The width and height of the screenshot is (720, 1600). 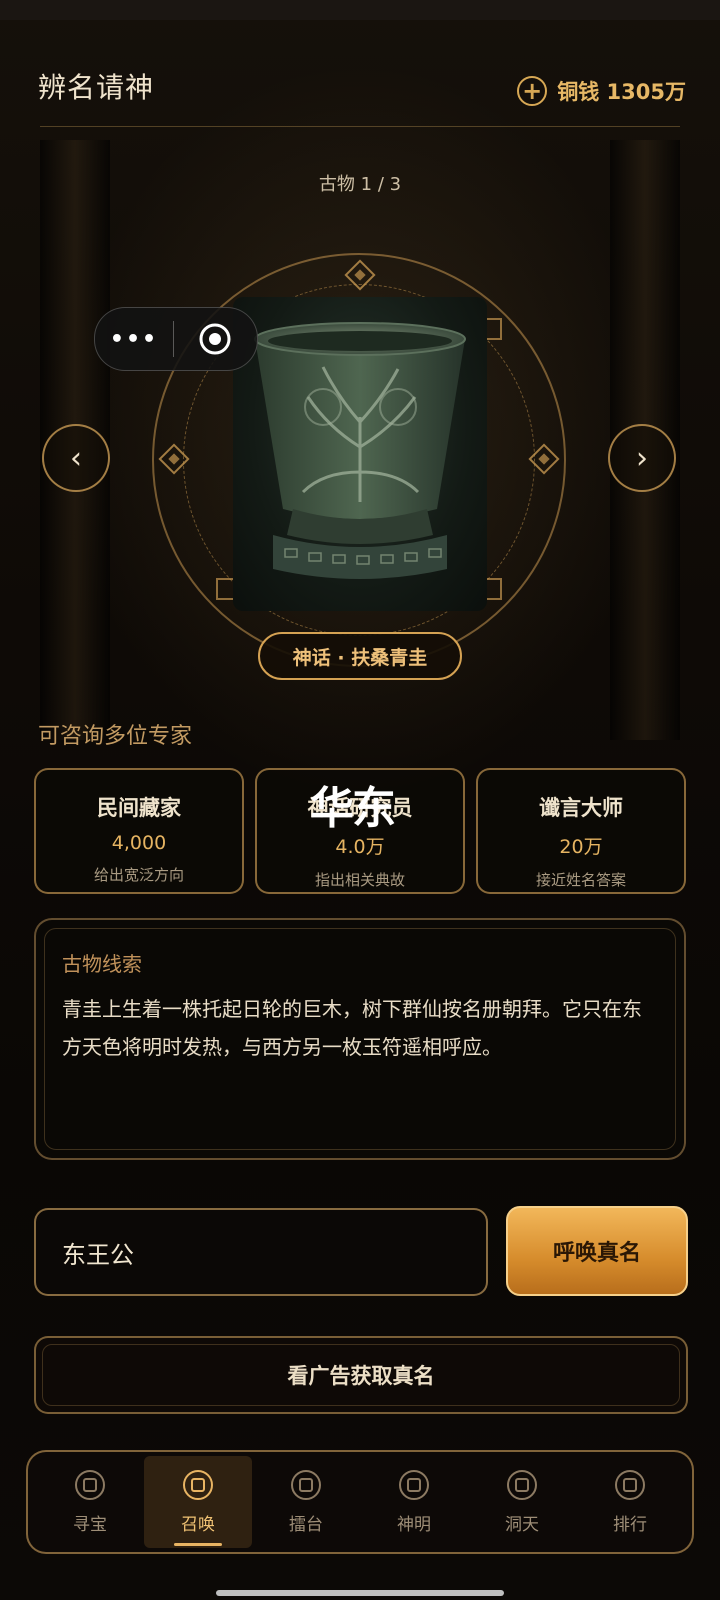 I want to click on expert-cost: 4.0万, so click(x=360, y=847).